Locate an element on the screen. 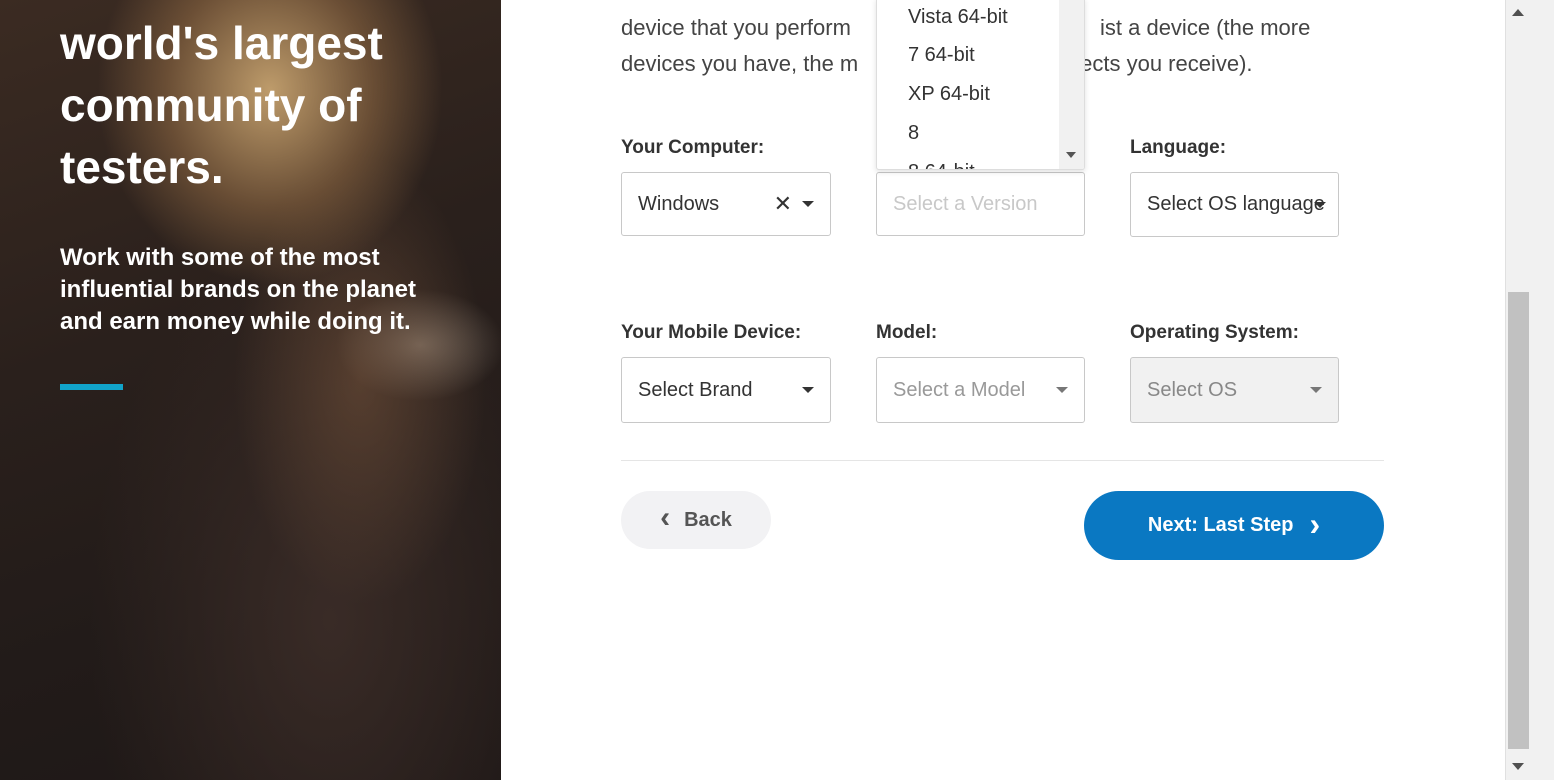 Image resolution: width=1554 pixels, height=780 pixels. back-button: ‹ Back is located at coordinates (696, 520).